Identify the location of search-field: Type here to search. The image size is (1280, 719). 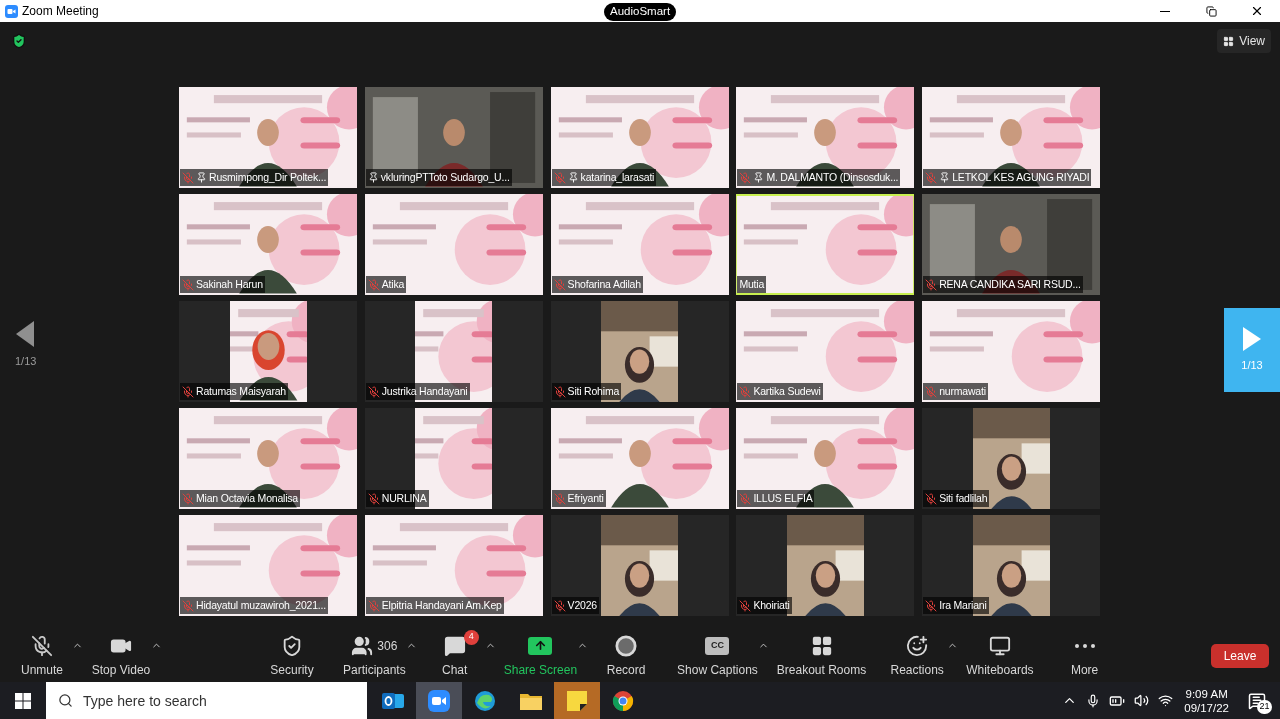
(206, 700).